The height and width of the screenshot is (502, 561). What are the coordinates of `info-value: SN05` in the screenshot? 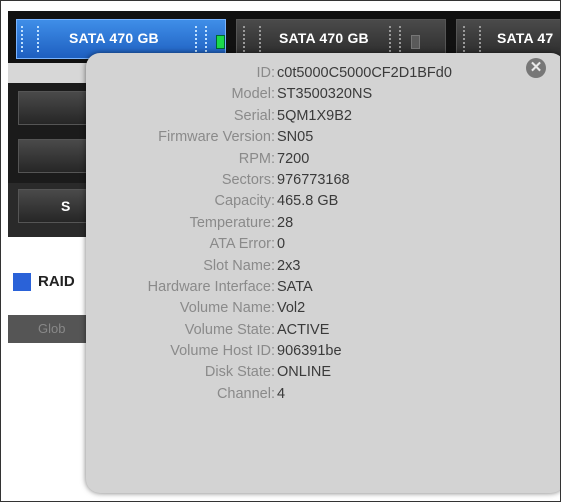 It's located at (295, 137).